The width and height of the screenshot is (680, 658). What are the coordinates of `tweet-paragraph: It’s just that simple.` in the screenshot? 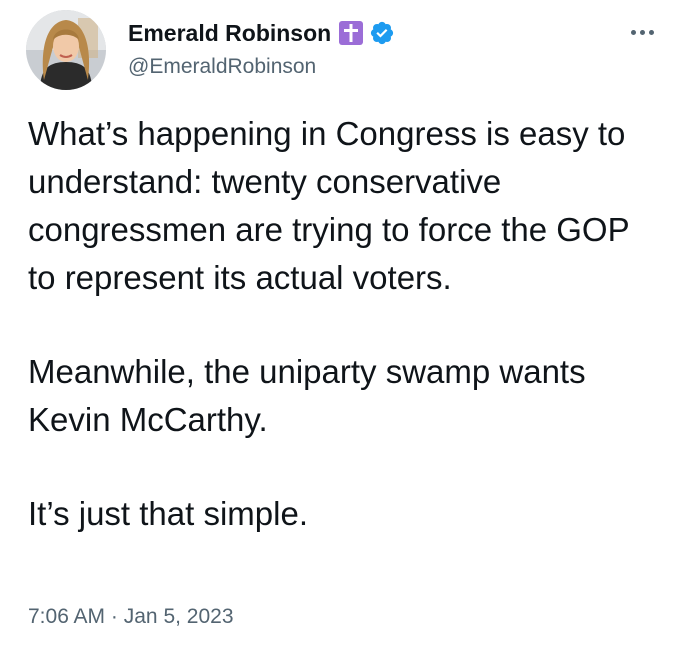 It's located at (168, 513).